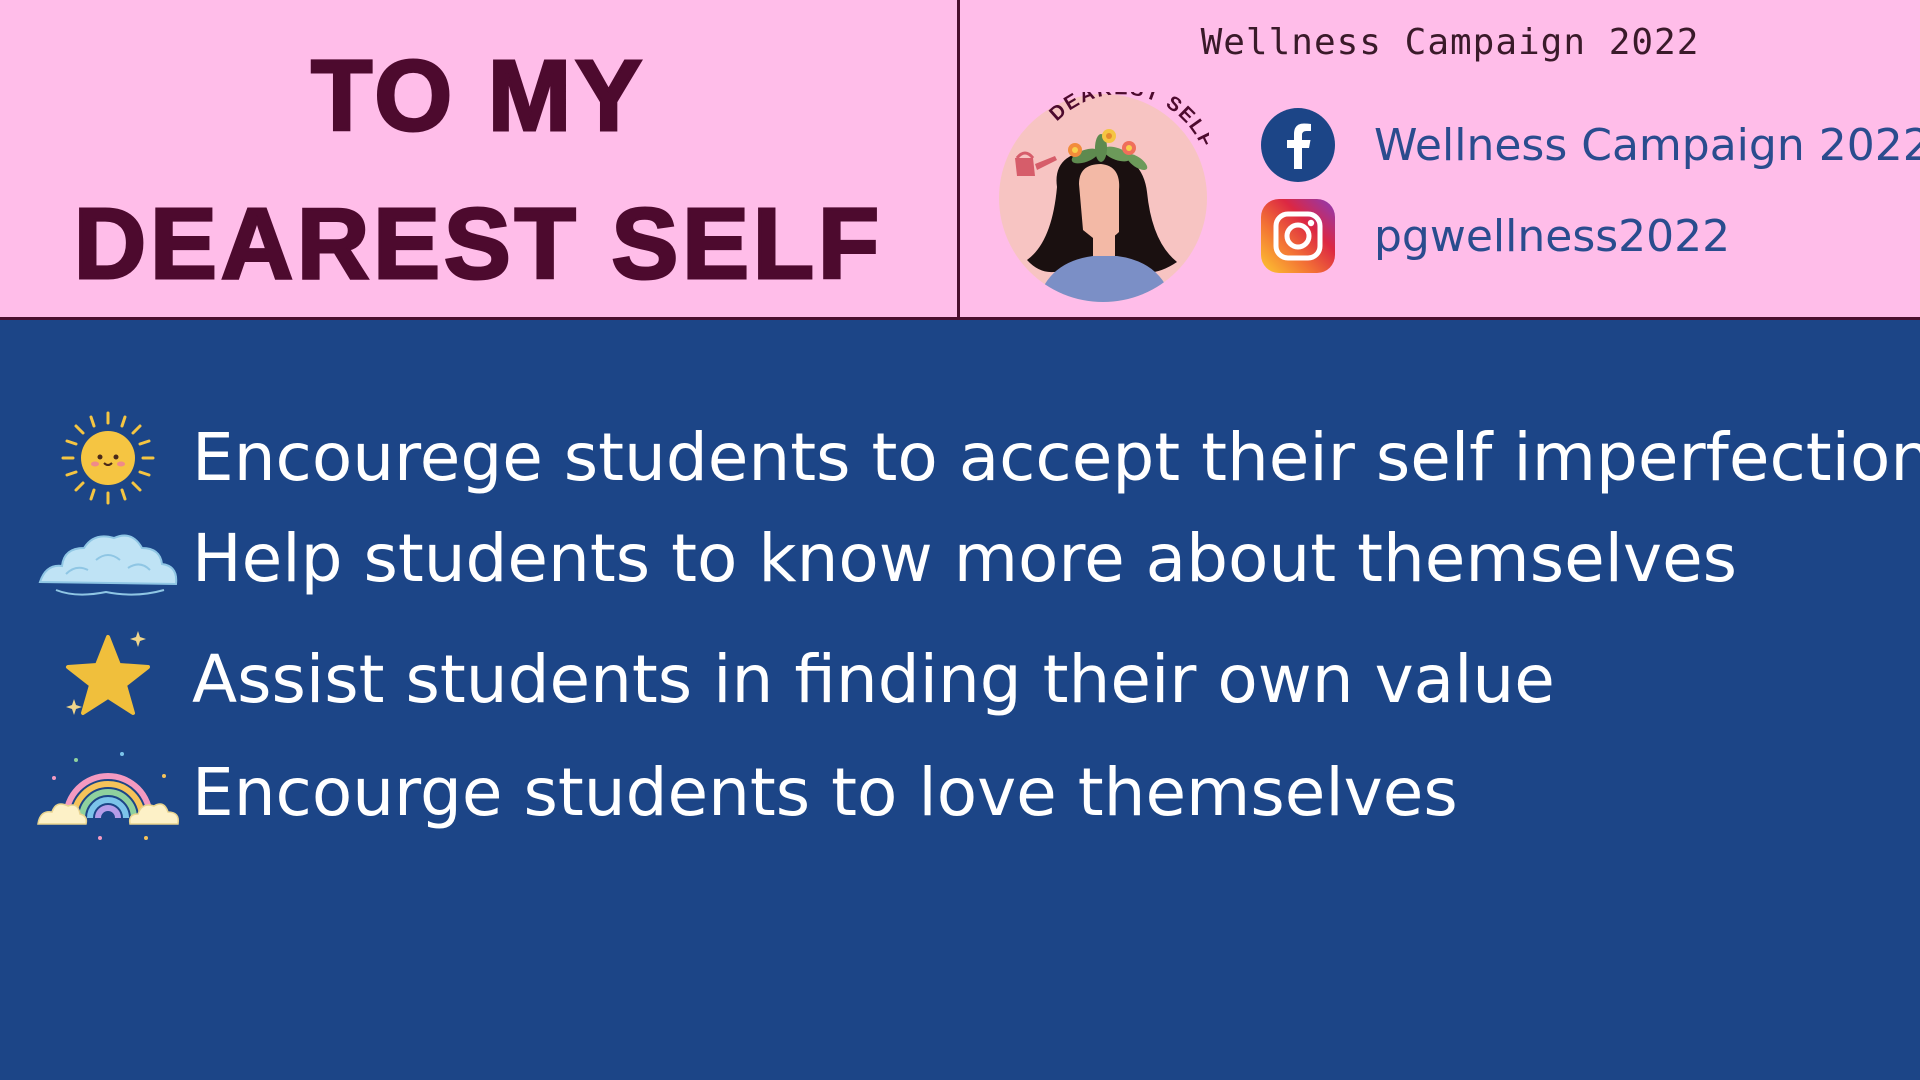 Image resolution: width=1920 pixels, height=1080 pixels. Describe the element at coordinates (108, 673) in the screenshot. I see `star-icon` at that location.